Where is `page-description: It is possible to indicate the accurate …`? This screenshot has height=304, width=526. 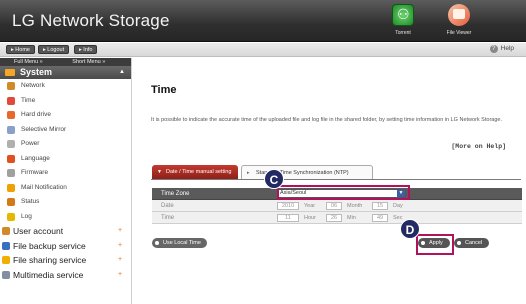 page-description: It is possible to indicate the accurate … is located at coordinates (326, 120).